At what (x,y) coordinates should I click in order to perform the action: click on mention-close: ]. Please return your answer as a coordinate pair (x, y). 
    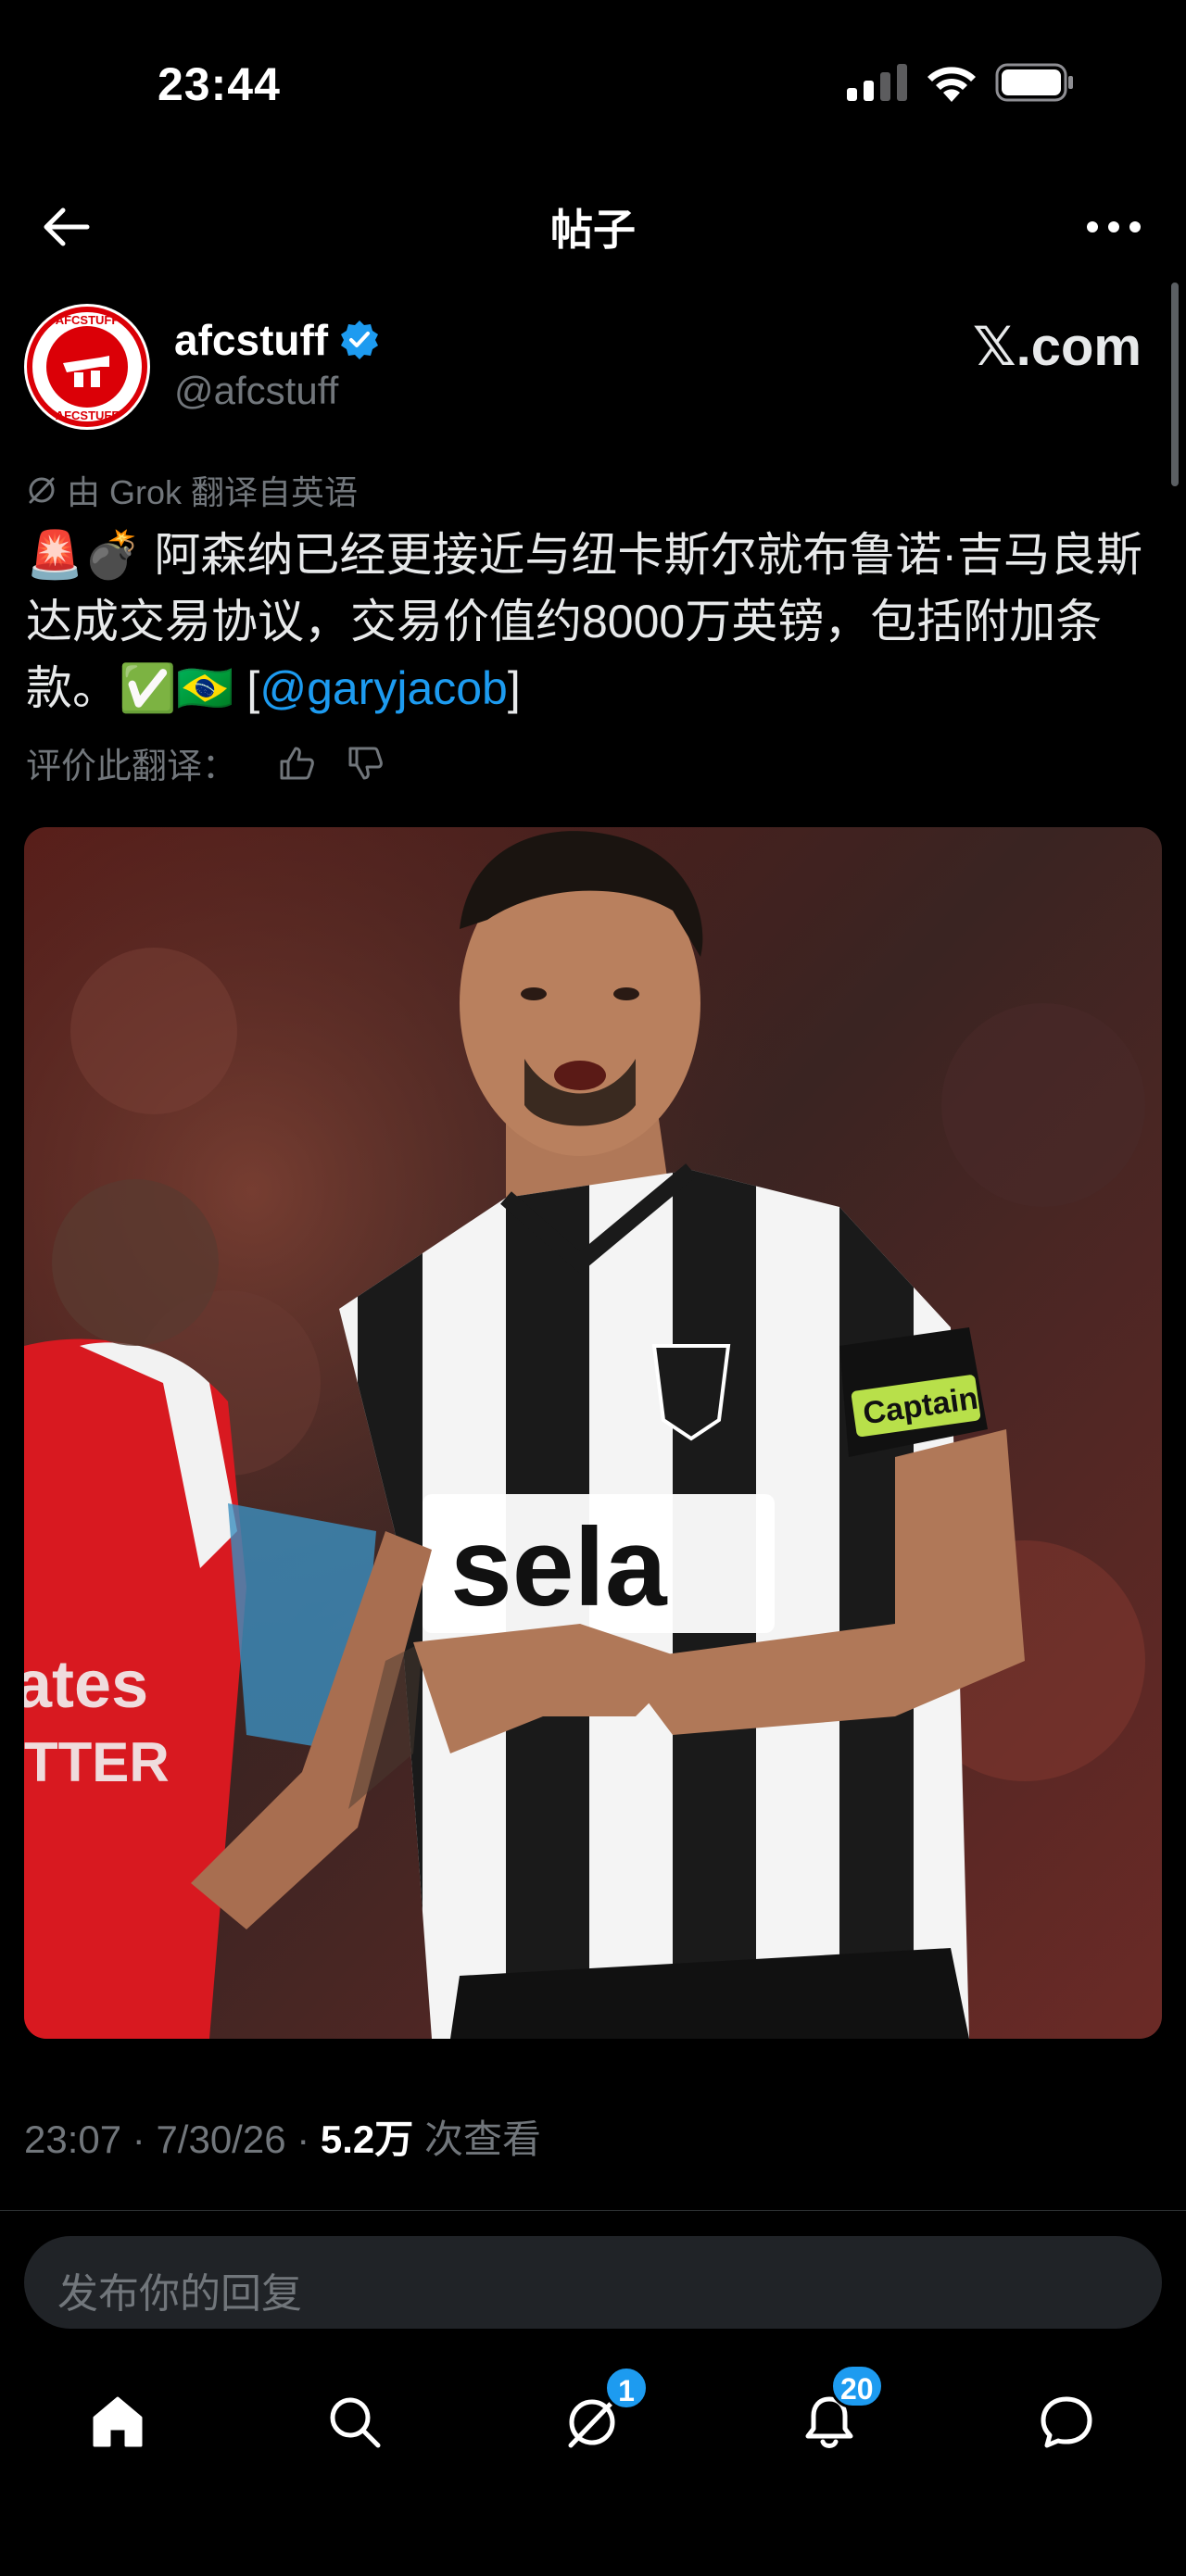
    Looking at the image, I should click on (514, 688).